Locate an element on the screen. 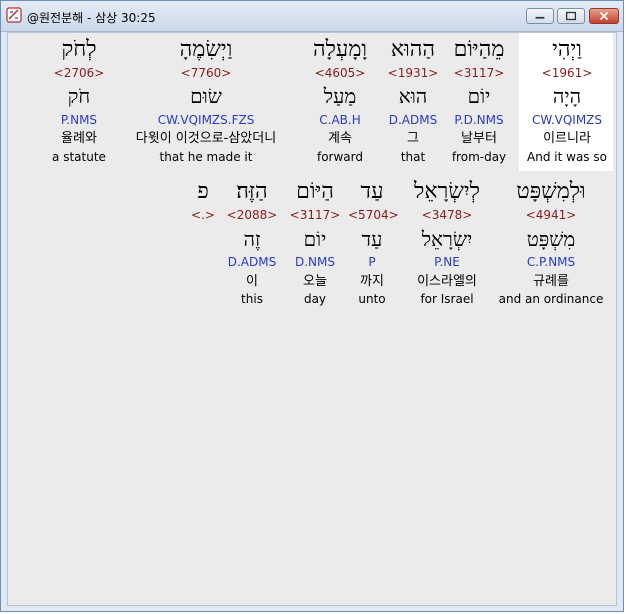 This screenshot has height=614, width=626. lemma: יִשְׂרָאֵל is located at coordinates (447, 239).